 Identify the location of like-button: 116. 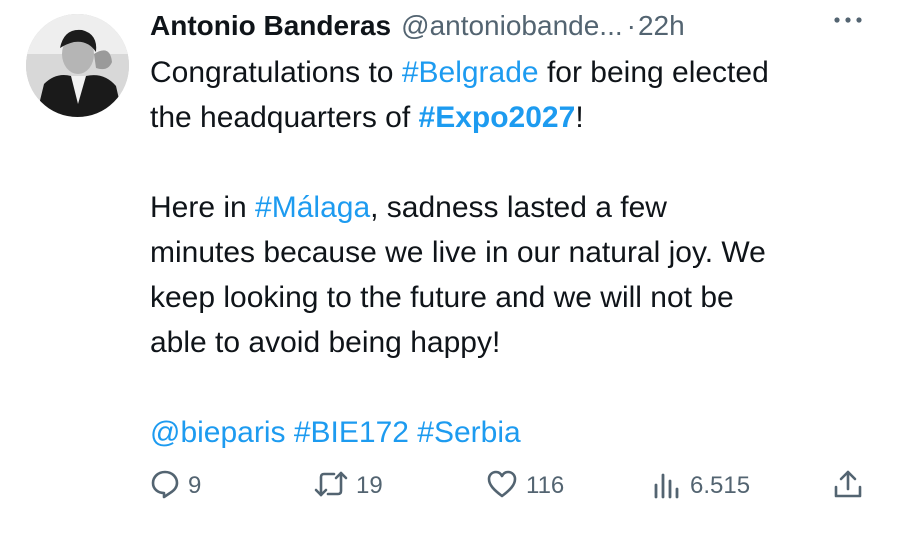
(525, 486).